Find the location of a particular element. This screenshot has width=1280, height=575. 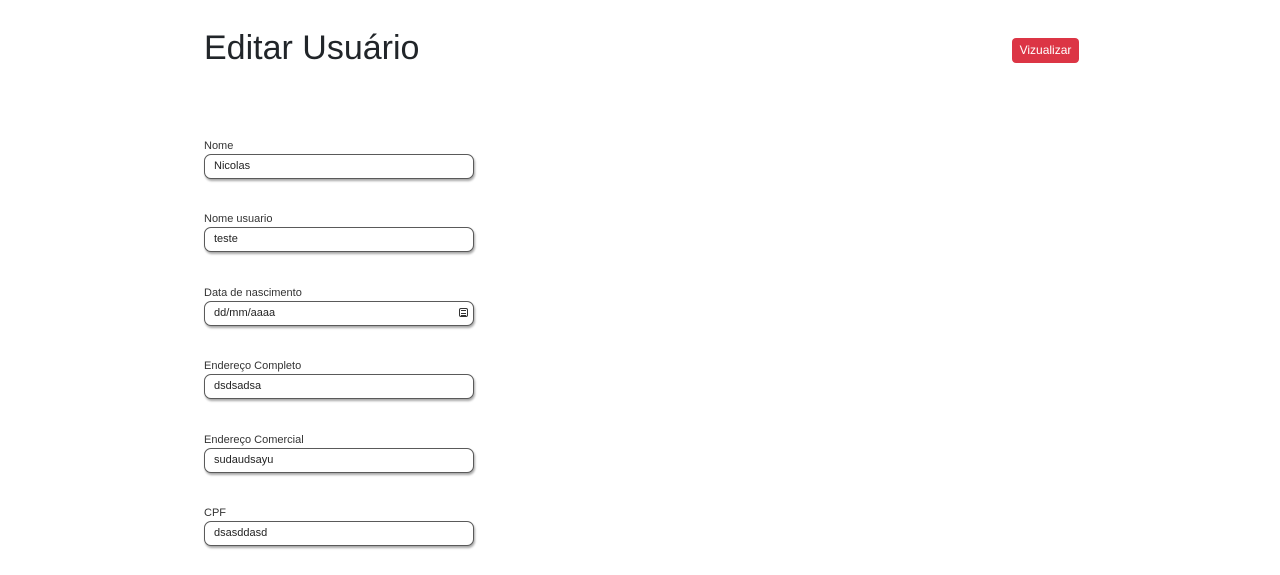

birthdate-field: Data de nascimento dd/mm/aaaa is located at coordinates (340, 321).